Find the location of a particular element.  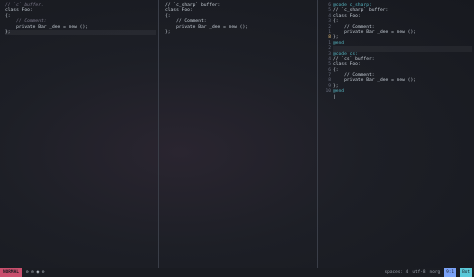

encoding: utf-8 is located at coordinates (419, 272).